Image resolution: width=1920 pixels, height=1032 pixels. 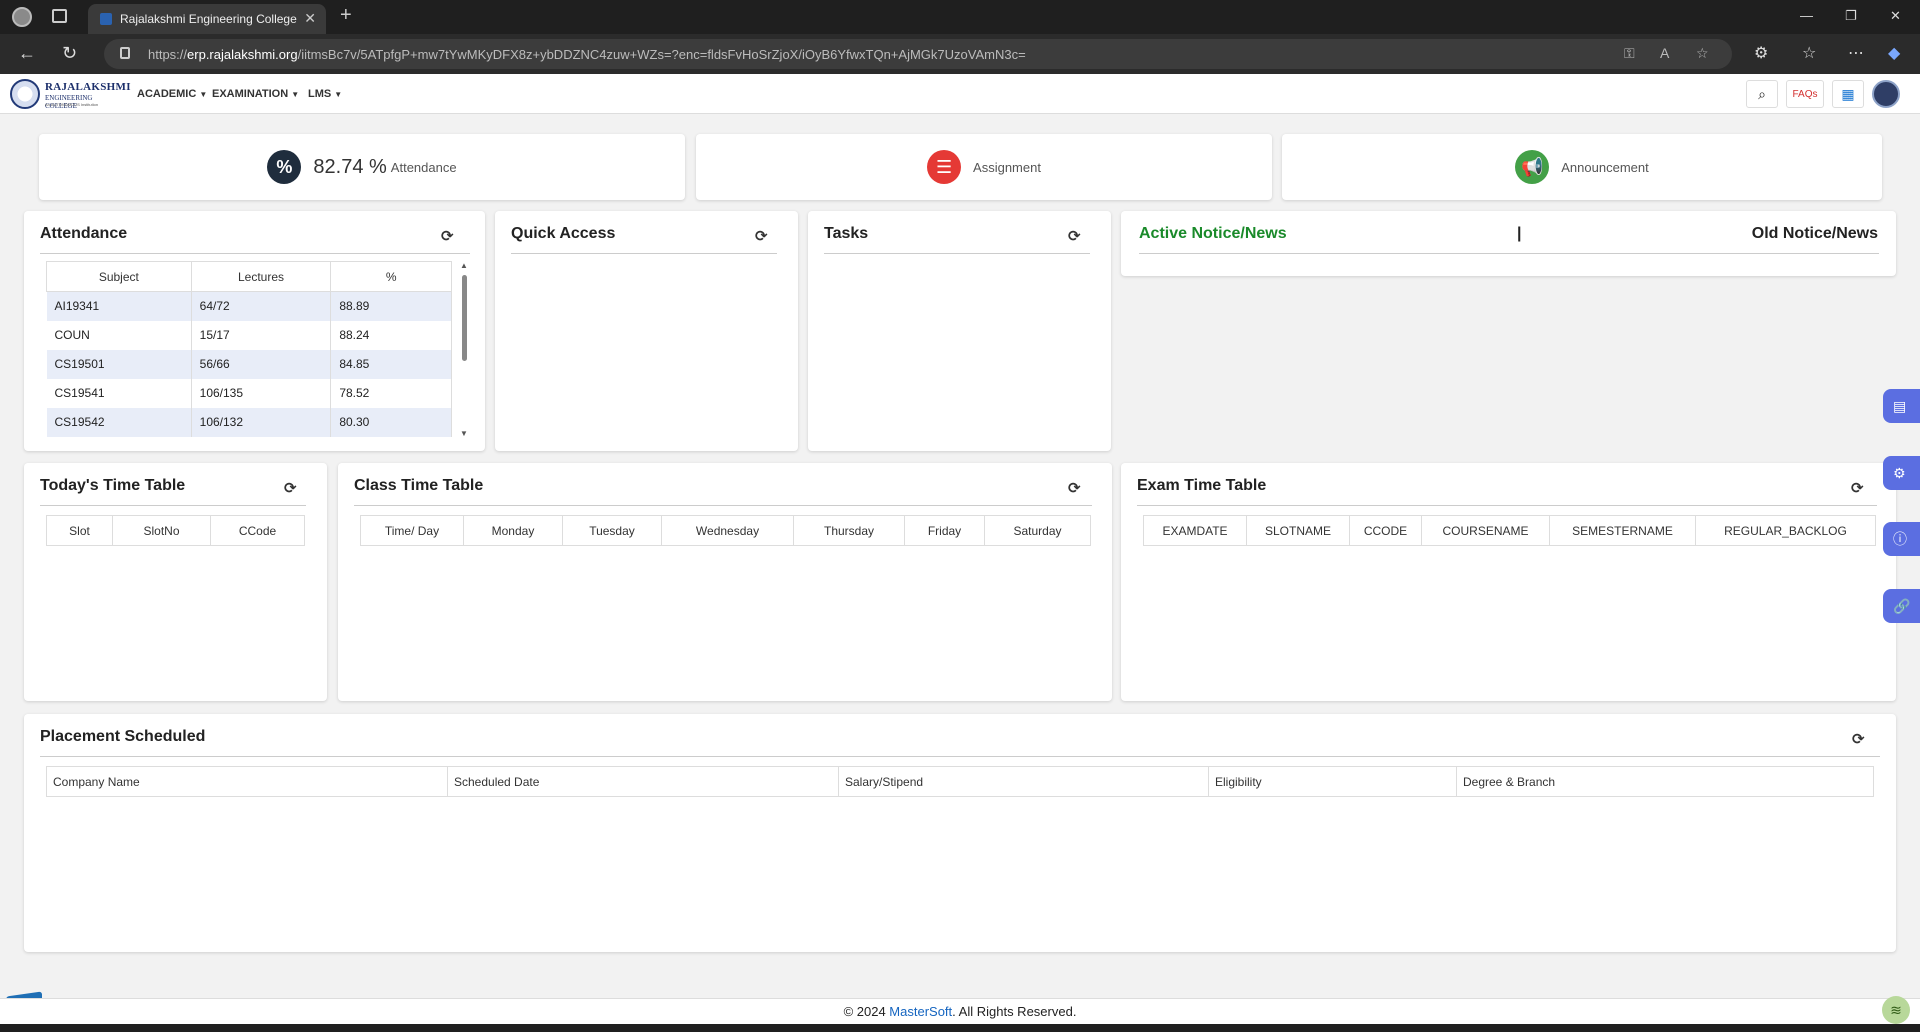 I want to click on column-header: Thursday, so click(x=849, y=530).